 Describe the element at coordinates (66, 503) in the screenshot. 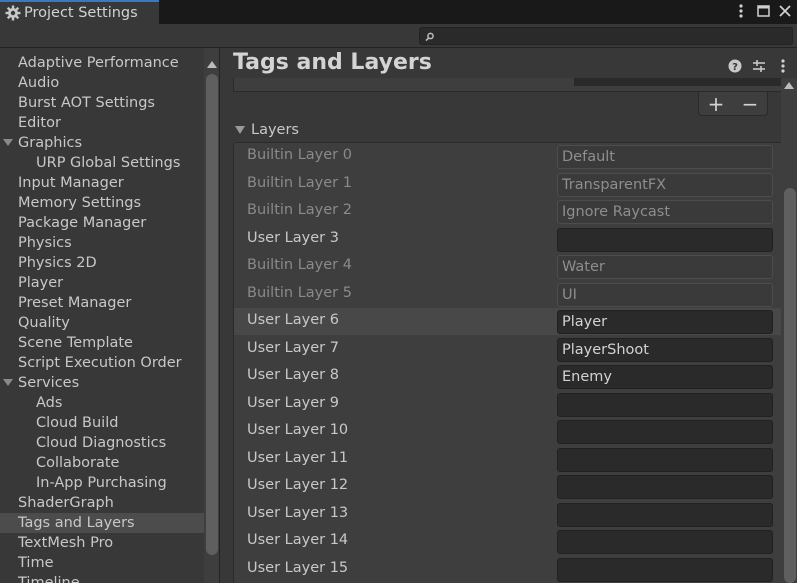

I see `sidebar-item-label: ShaderGraph` at that location.